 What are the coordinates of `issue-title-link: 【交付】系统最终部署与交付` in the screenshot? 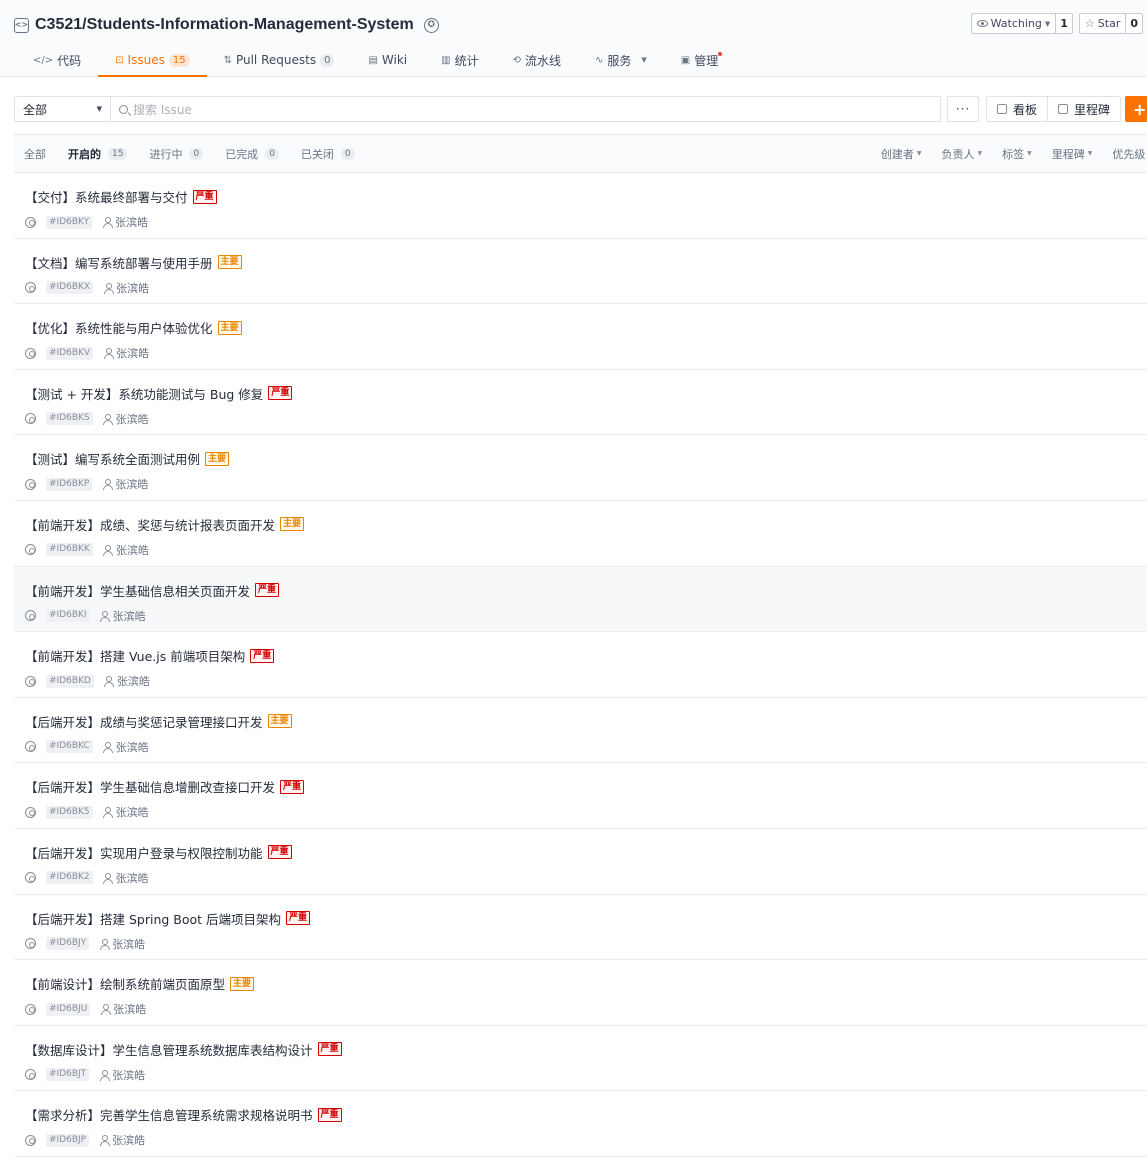 It's located at (106, 196).